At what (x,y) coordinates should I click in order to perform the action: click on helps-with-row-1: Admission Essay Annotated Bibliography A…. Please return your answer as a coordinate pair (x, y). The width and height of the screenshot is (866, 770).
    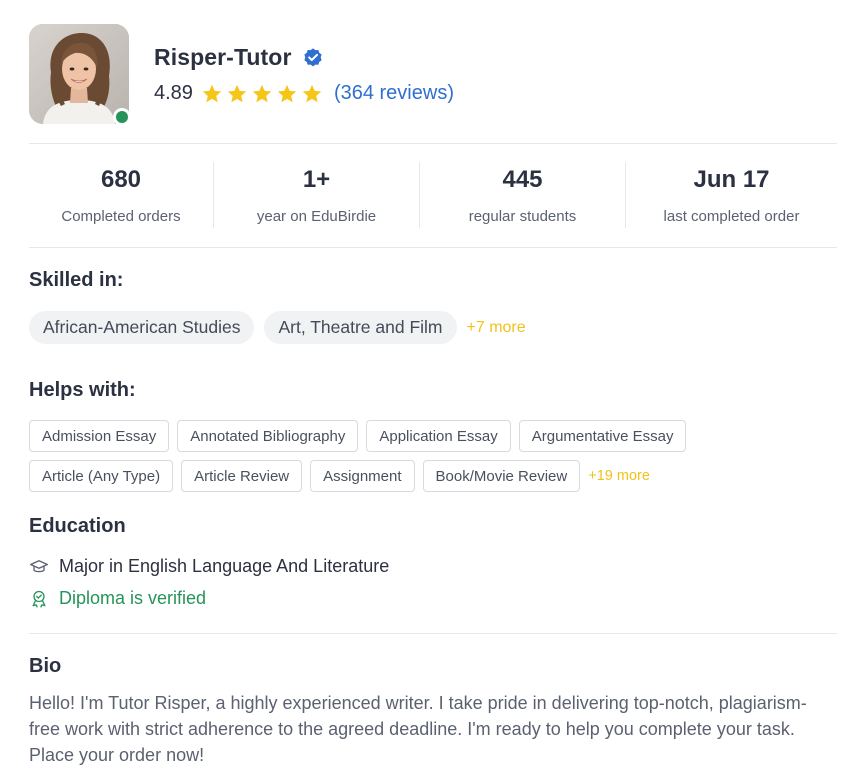
    Looking at the image, I should click on (361, 436).